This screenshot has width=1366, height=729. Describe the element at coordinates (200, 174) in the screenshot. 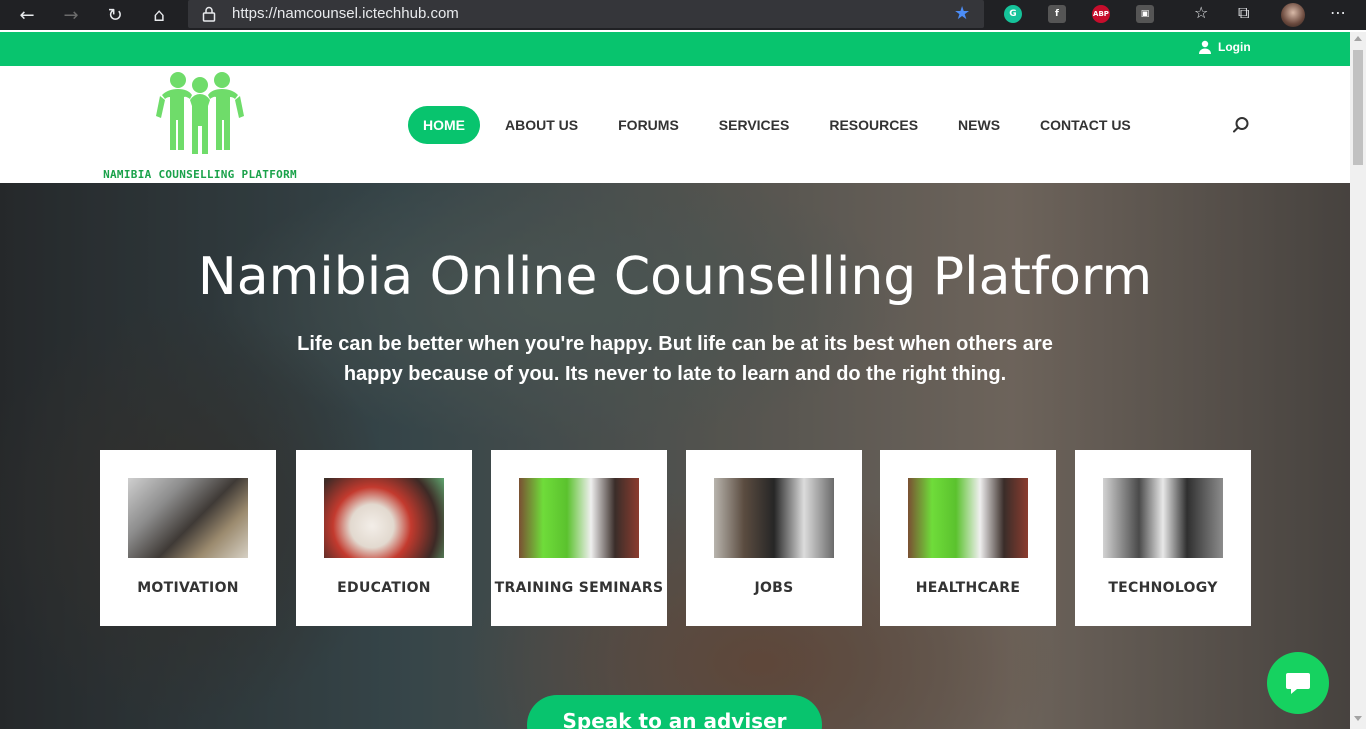

I see `logo-text: NAMIBIA COUNSELLING PLATFORM` at that location.